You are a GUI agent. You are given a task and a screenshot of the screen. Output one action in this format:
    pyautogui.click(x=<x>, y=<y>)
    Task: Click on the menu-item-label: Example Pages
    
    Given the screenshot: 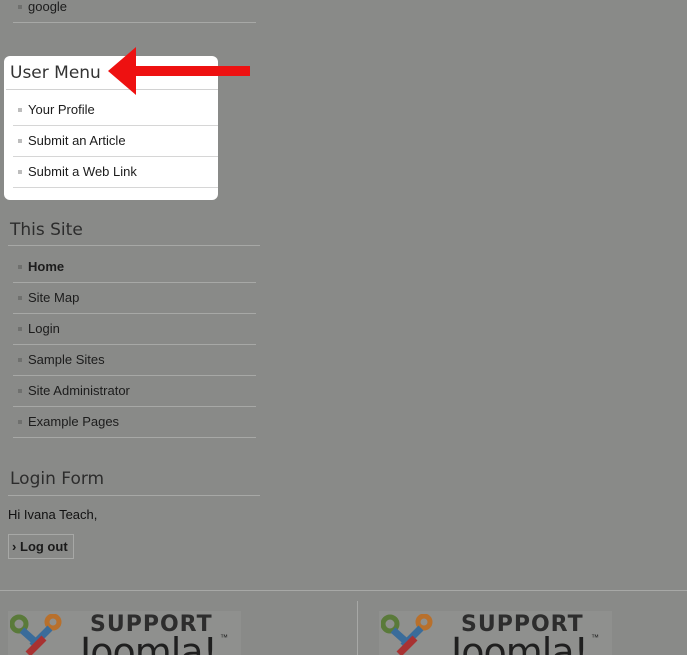 What is the action you would take?
    pyautogui.click(x=74, y=421)
    